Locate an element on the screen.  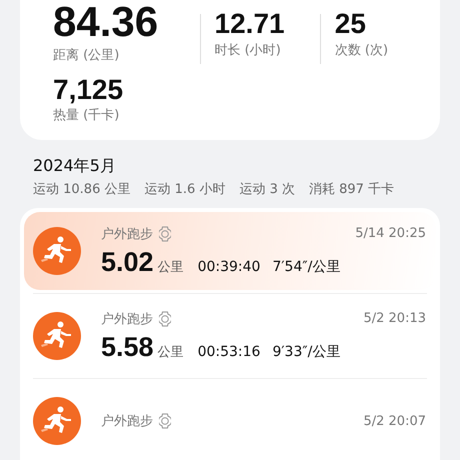
pace: 7′54″/公里 is located at coordinates (306, 267).